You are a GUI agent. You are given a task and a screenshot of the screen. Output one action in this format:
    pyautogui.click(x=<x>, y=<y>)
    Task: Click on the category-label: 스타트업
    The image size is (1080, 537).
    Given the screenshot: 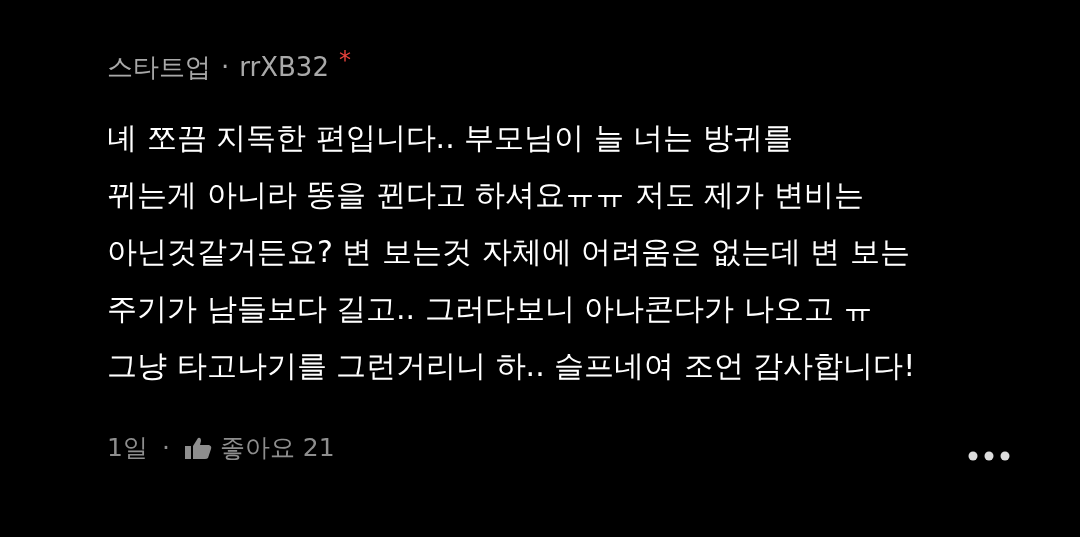 What is the action you would take?
    pyautogui.click(x=159, y=67)
    